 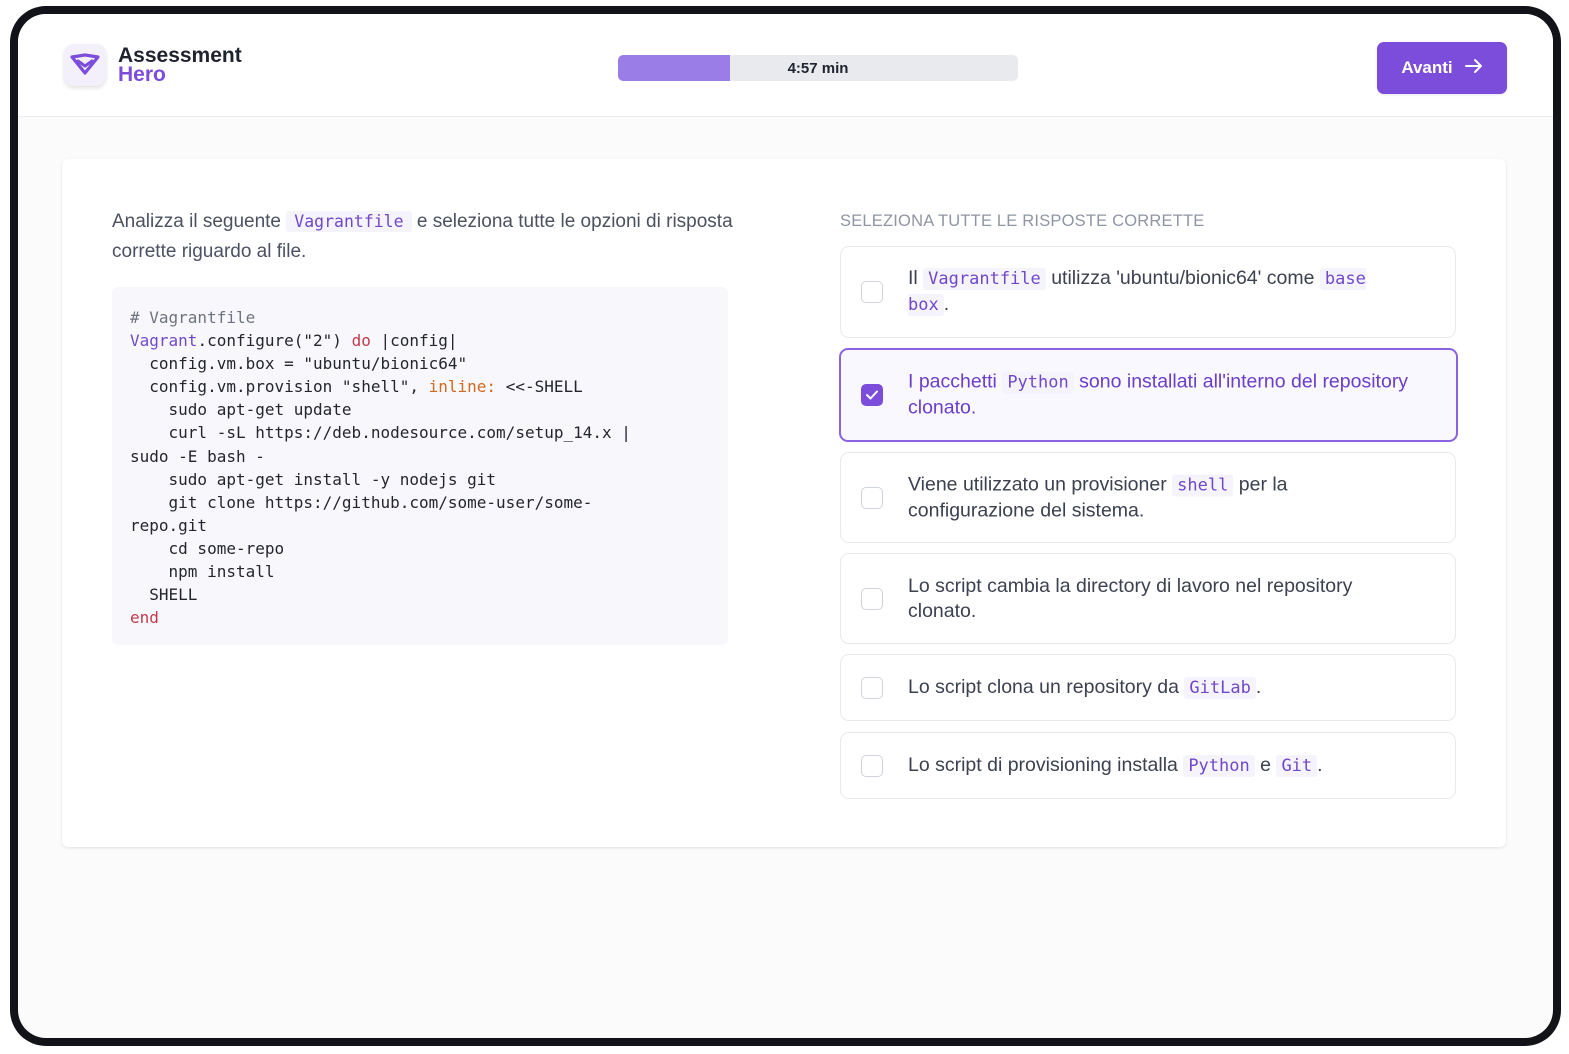 I want to click on top-bar: Assessment Hero 4:57 min Avanti, so click(x=785, y=65).